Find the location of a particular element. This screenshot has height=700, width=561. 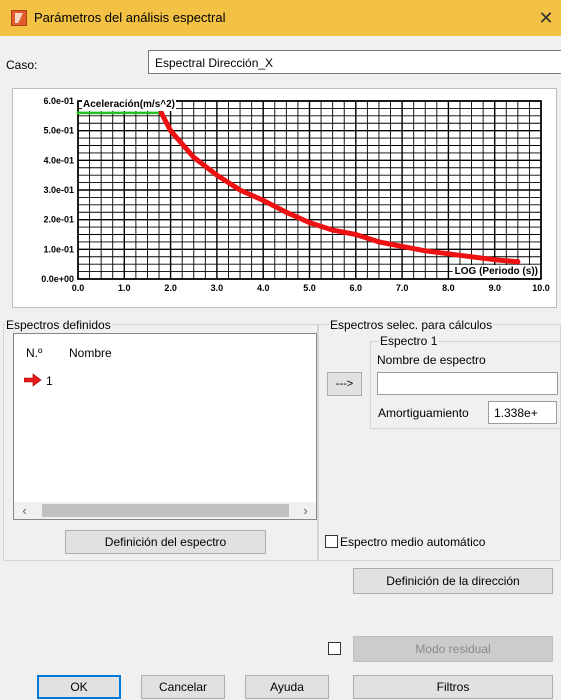

damping-label: Amortiguamiento is located at coordinates (423, 413).